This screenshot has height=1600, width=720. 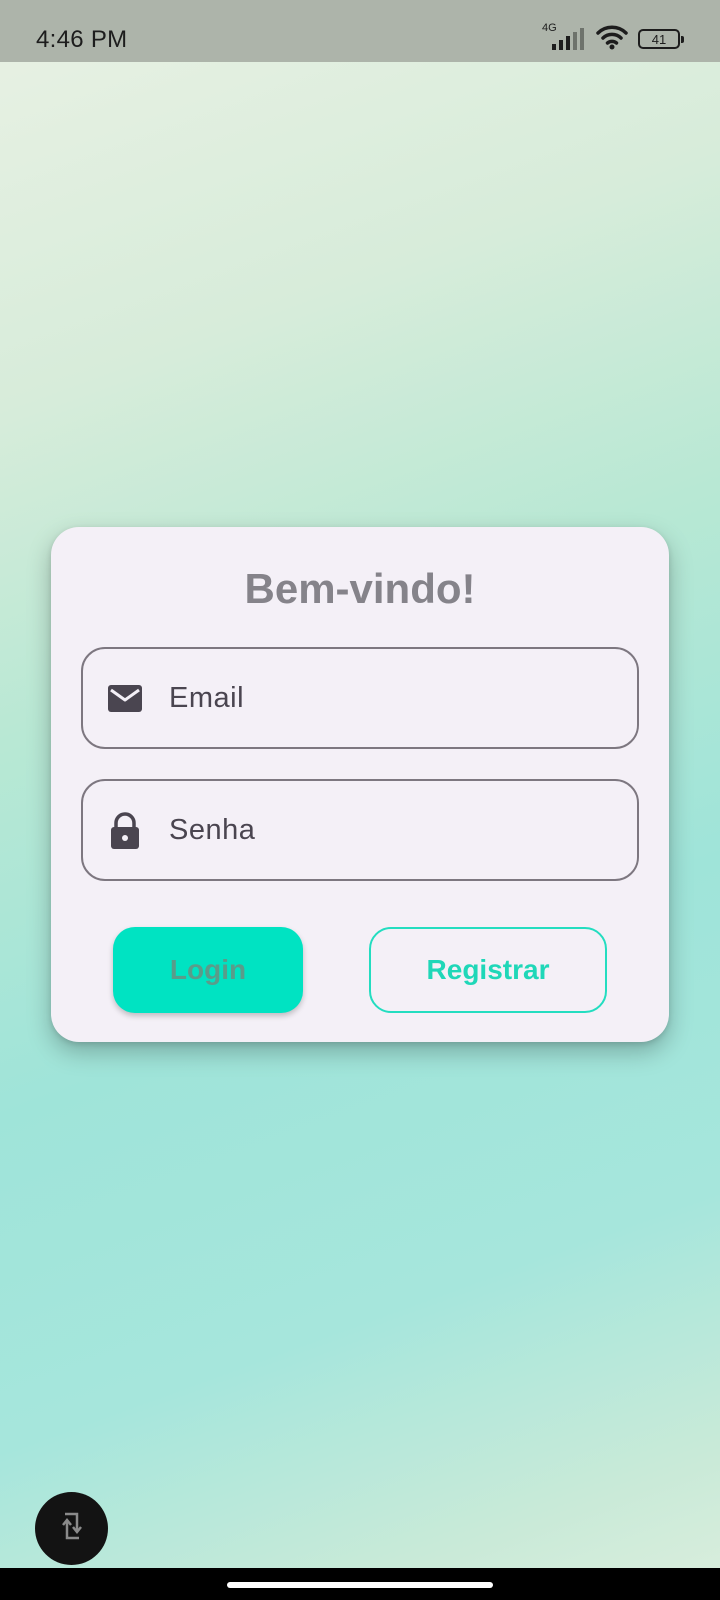 I want to click on battery-icon: 41, so click(x=661, y=39).